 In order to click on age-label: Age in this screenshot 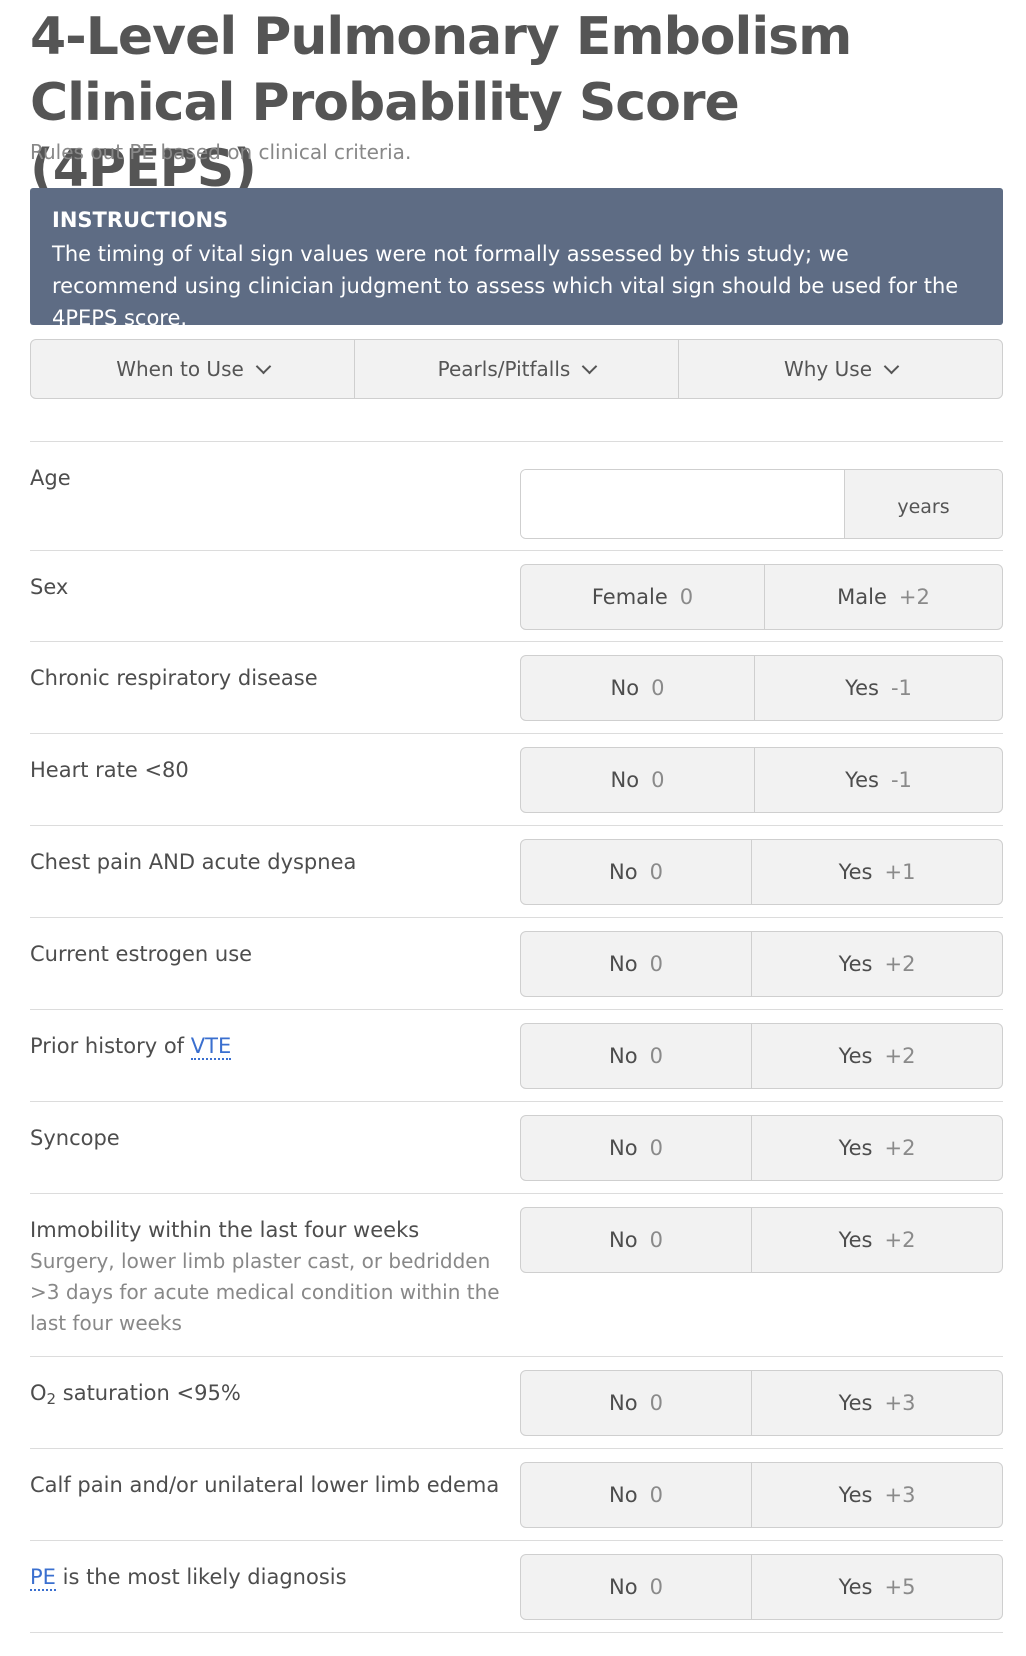, I will do `click(50, 478)`.